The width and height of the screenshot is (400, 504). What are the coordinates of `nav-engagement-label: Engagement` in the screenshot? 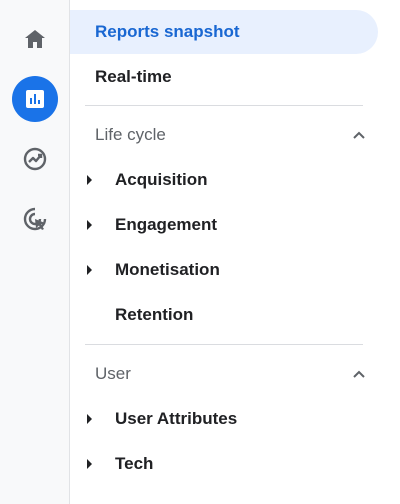 It's located at (166, 224).